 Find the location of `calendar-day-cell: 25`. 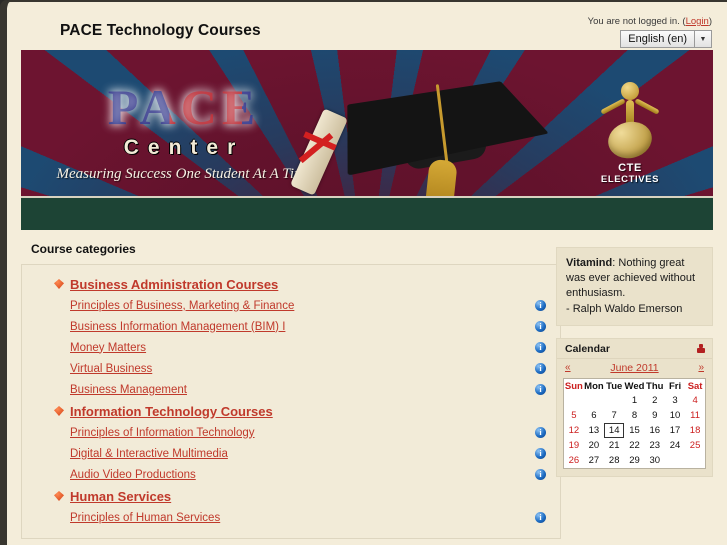

calendar-day-cell: 25 is located at coordinates (695, 445).